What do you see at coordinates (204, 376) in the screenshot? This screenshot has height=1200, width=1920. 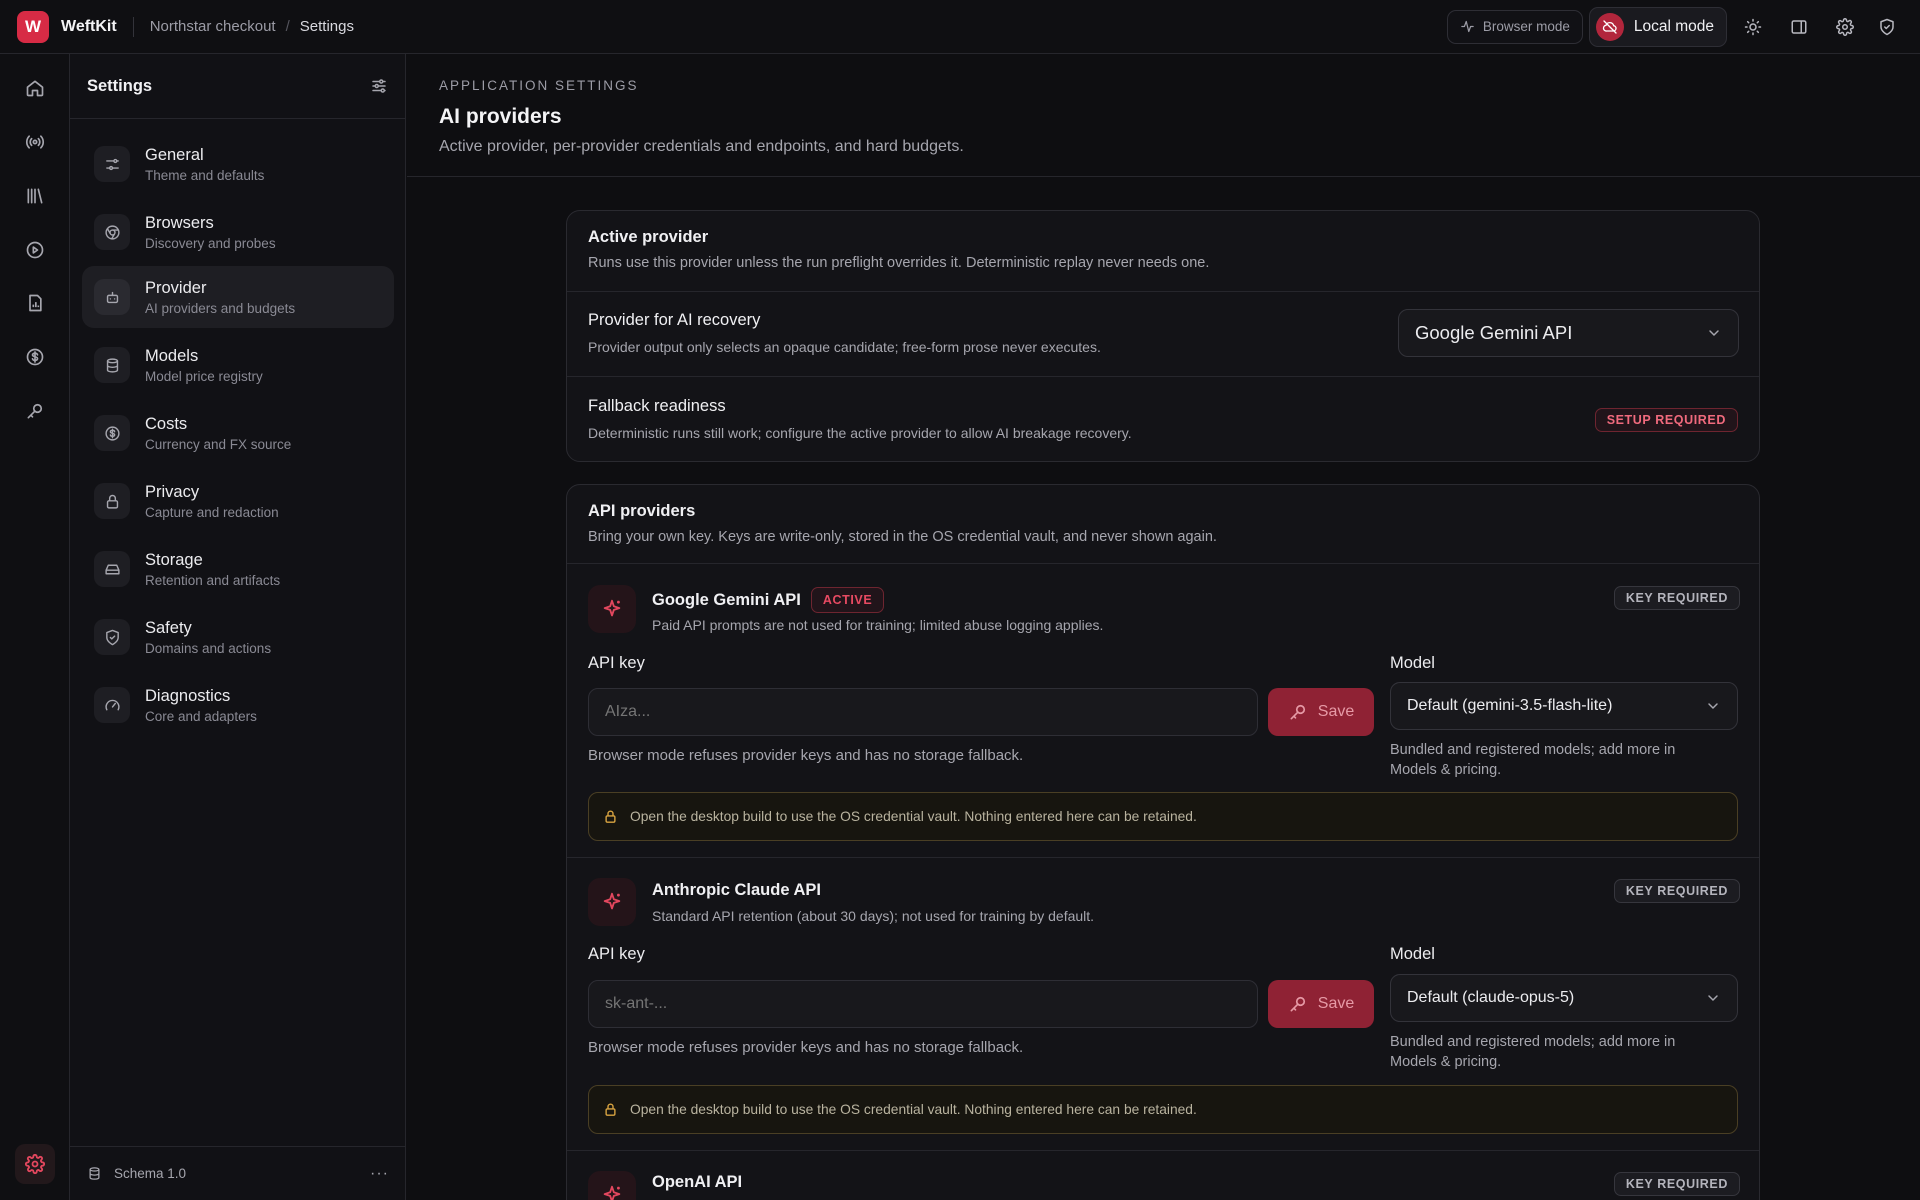 I see `nav-sub: Model price registry` at bounding box center [204, 376].